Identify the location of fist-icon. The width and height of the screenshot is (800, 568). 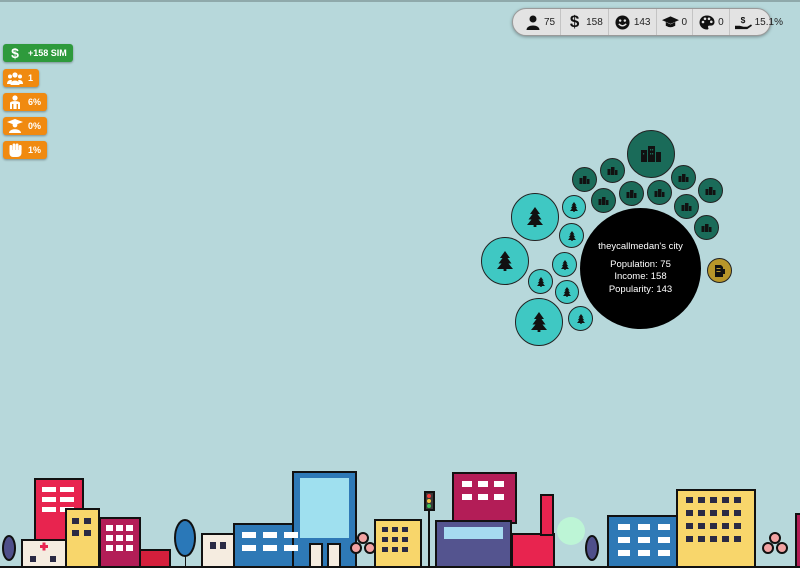
(15, 150).